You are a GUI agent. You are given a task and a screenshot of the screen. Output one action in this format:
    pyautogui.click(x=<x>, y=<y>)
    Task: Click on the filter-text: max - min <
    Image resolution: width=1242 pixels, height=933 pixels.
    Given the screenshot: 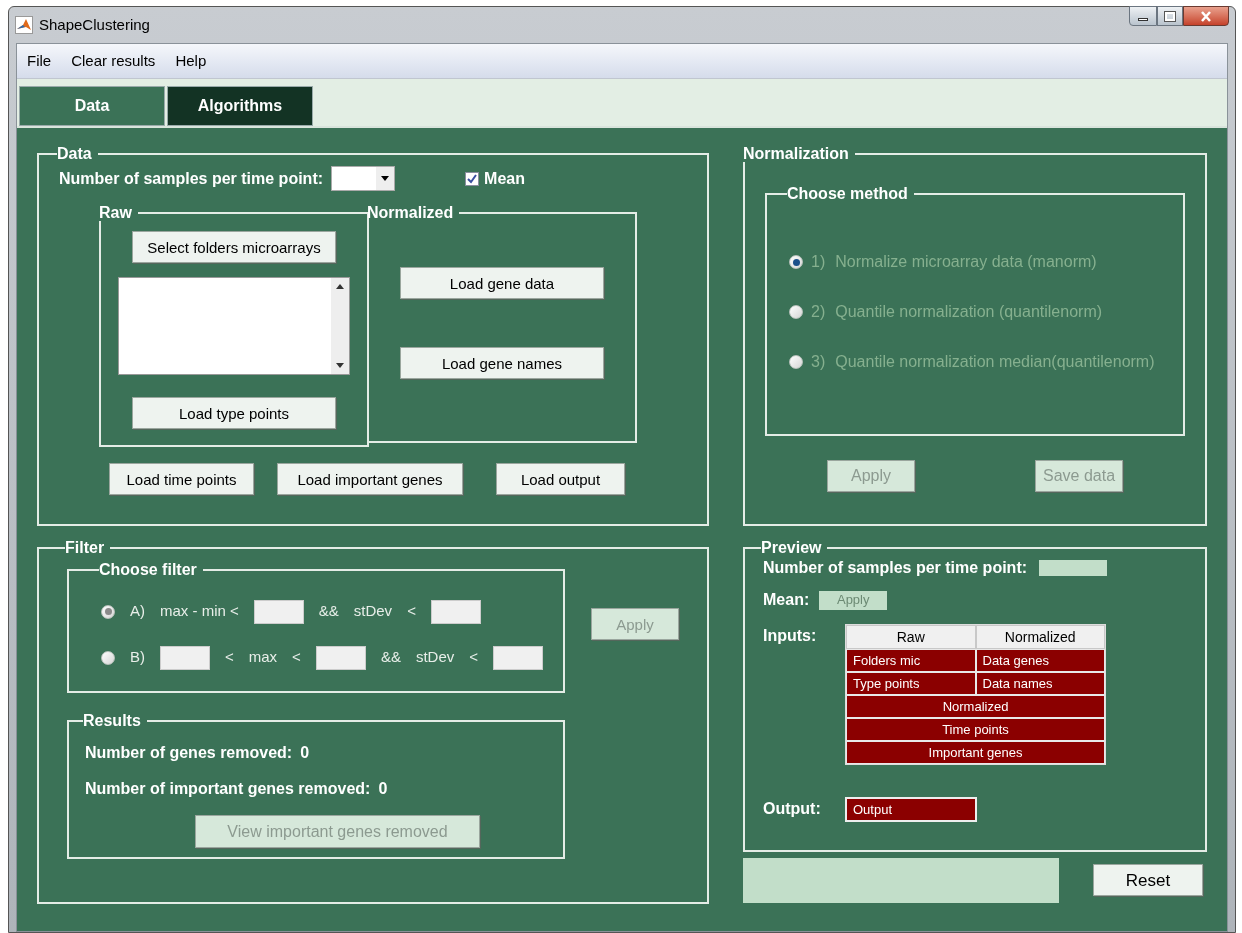 What is the action you would take?
    pyautogui.click(x=199, y=611)
    